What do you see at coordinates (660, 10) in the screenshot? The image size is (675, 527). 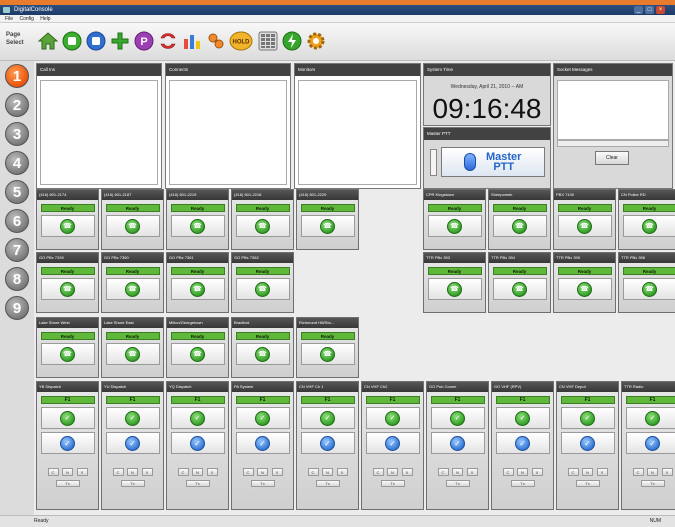 I see `close-icon: ×` at bounding box center [660, 10].